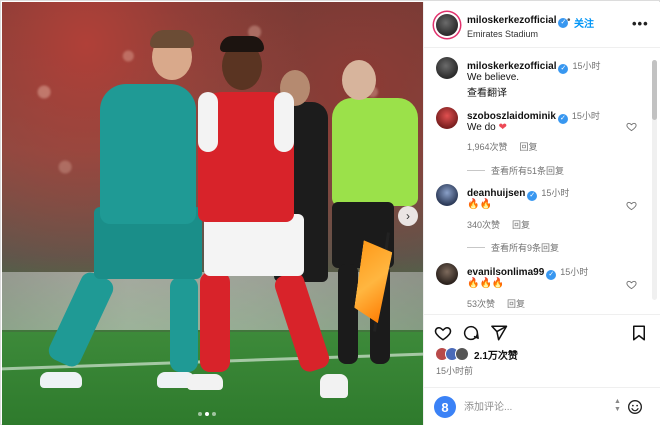 The width and height of the screenshot is (660, 425). What do you see at coordinates (462, 354) in the screenshot?
I see `liker-avatar` at bounding box center [462, 354].